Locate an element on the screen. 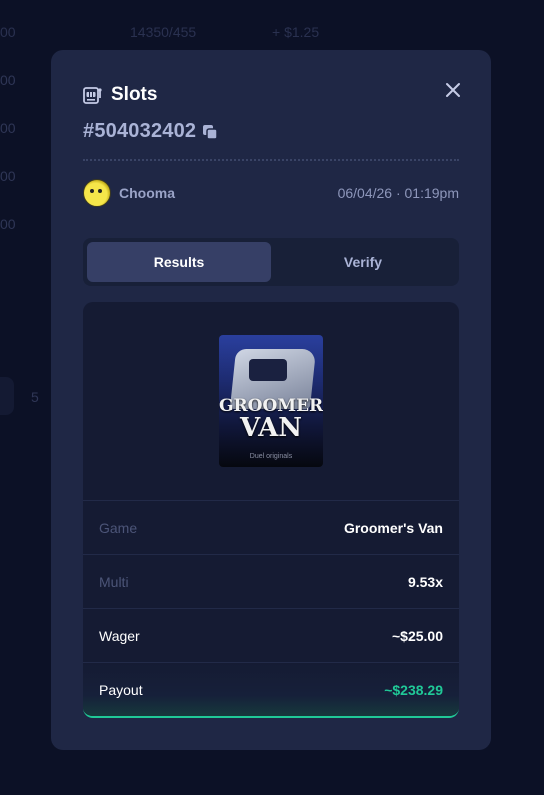 This screenshot has height=795, width=544. modal-header: Slots #504032402 is located at coordinates (271, 113).